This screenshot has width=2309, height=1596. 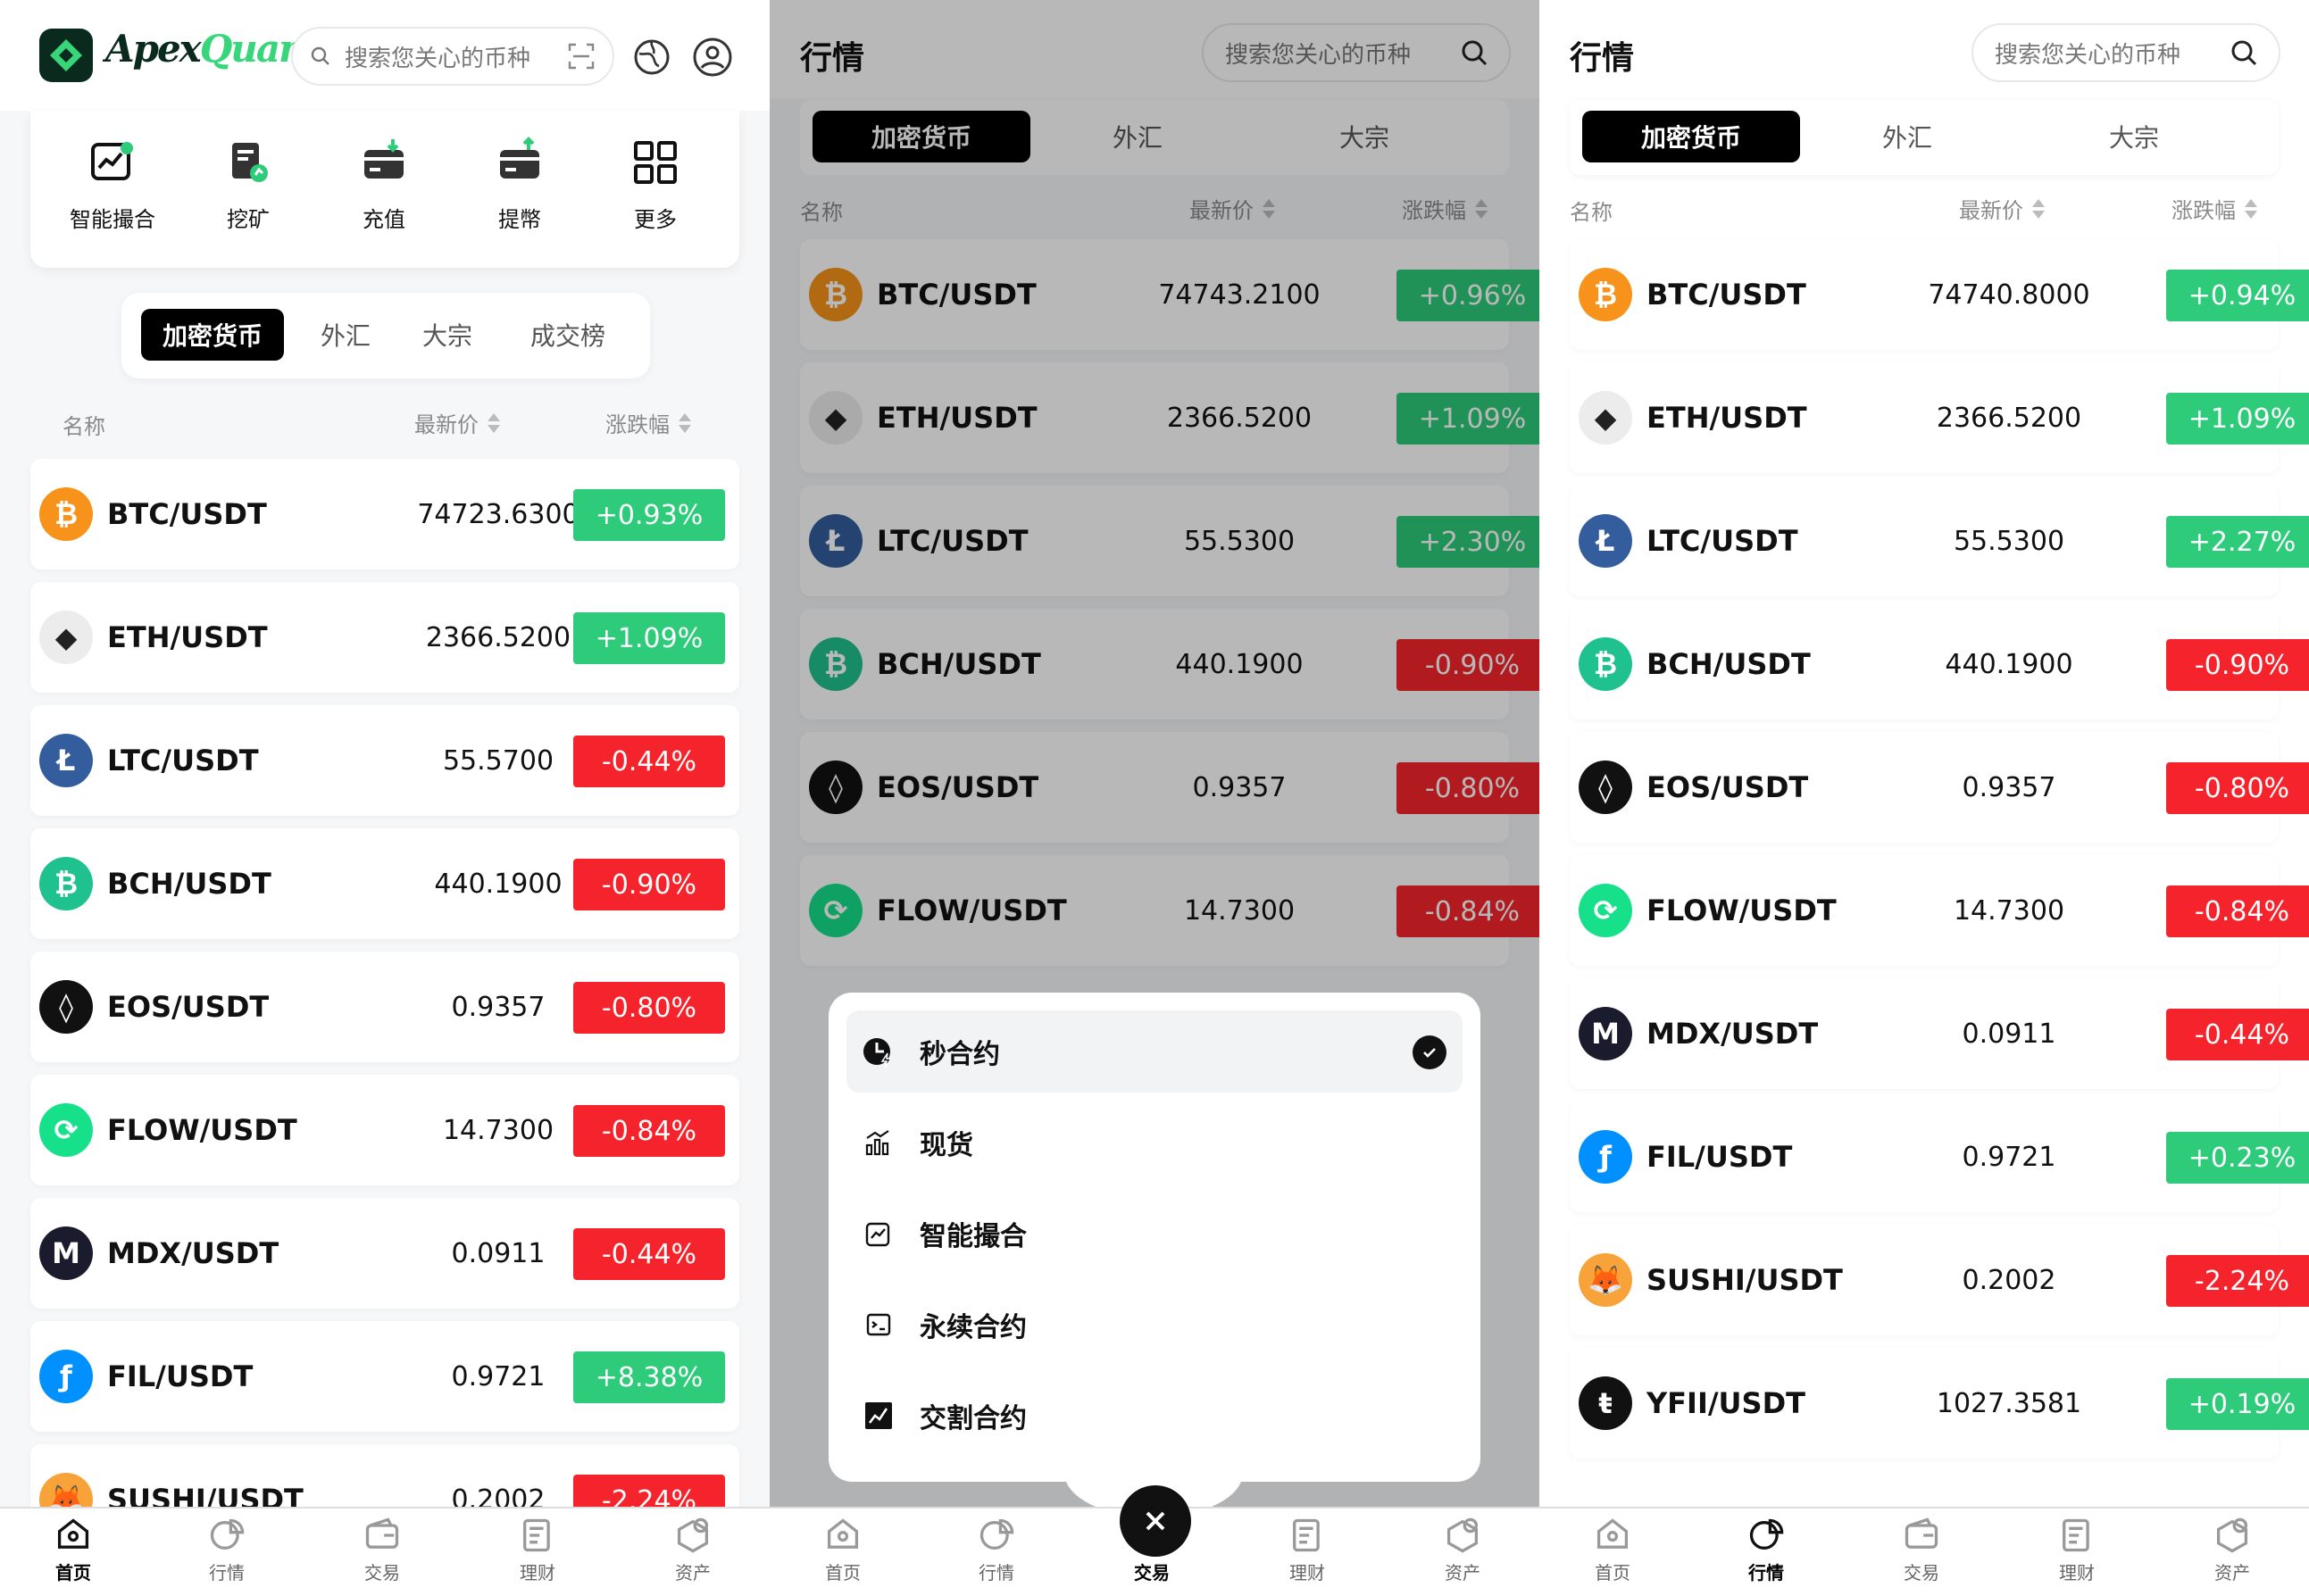 What do you see at coordinates (249, 219) in the screenshot?
I see `quick-item-label: 挖矿` at bounding box center [249, 219].